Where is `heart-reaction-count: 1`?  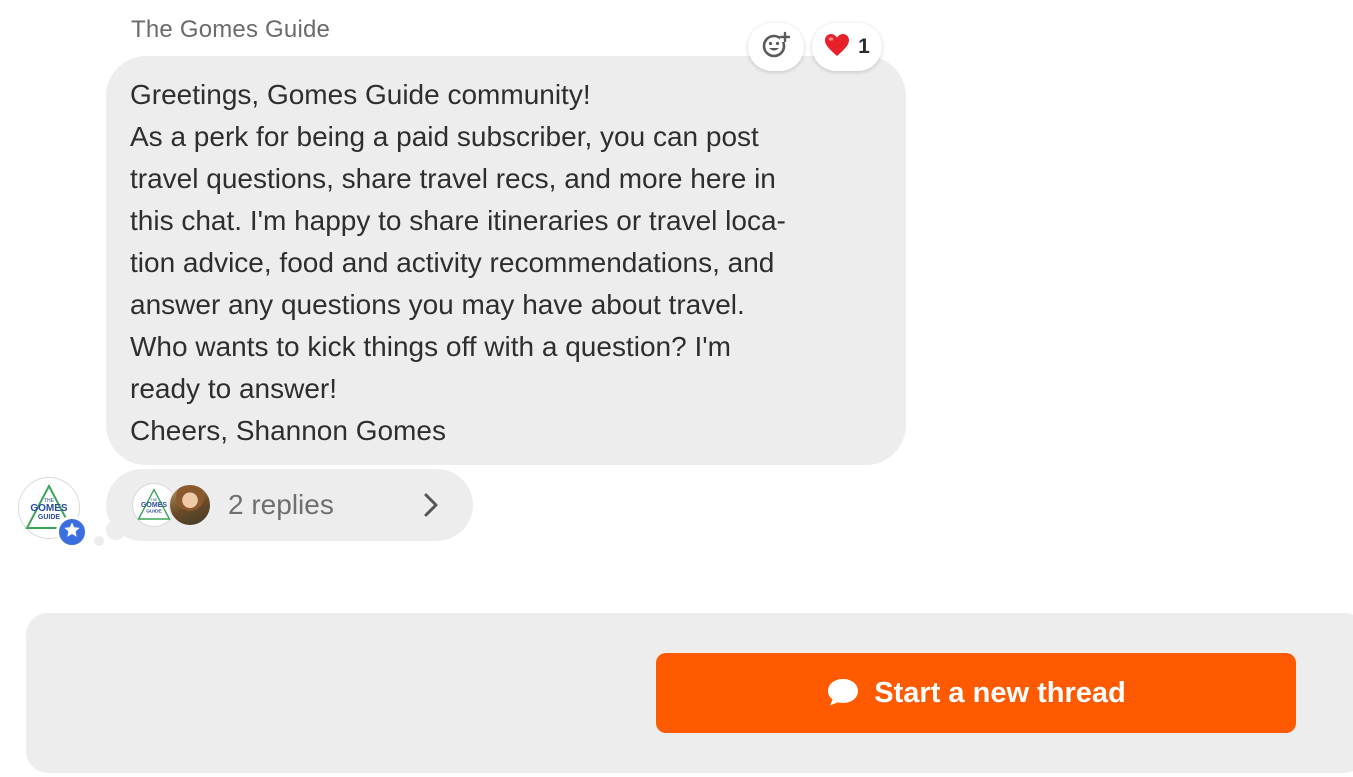 heart-reaction-count: 1 is located at coordinates (864, 46).